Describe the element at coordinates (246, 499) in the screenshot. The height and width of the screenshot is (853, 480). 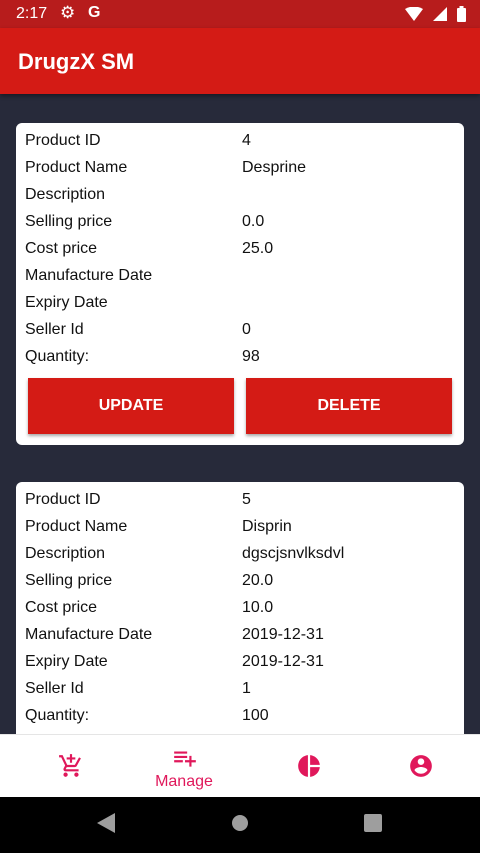
I see `field-value: 5` at that location.